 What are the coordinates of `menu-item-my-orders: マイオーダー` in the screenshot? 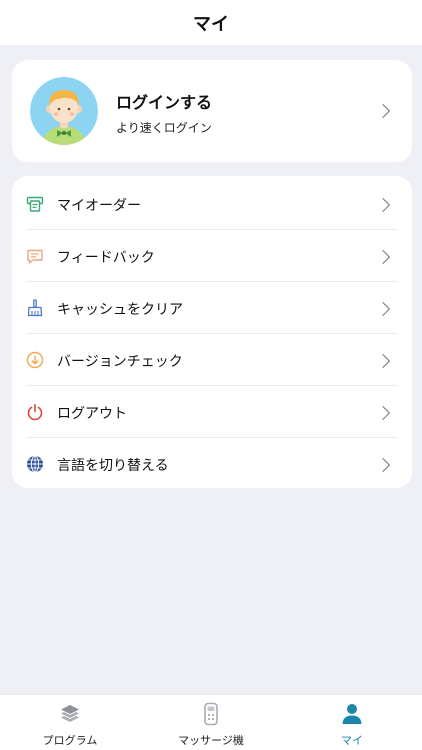 It's located at (212, 204).